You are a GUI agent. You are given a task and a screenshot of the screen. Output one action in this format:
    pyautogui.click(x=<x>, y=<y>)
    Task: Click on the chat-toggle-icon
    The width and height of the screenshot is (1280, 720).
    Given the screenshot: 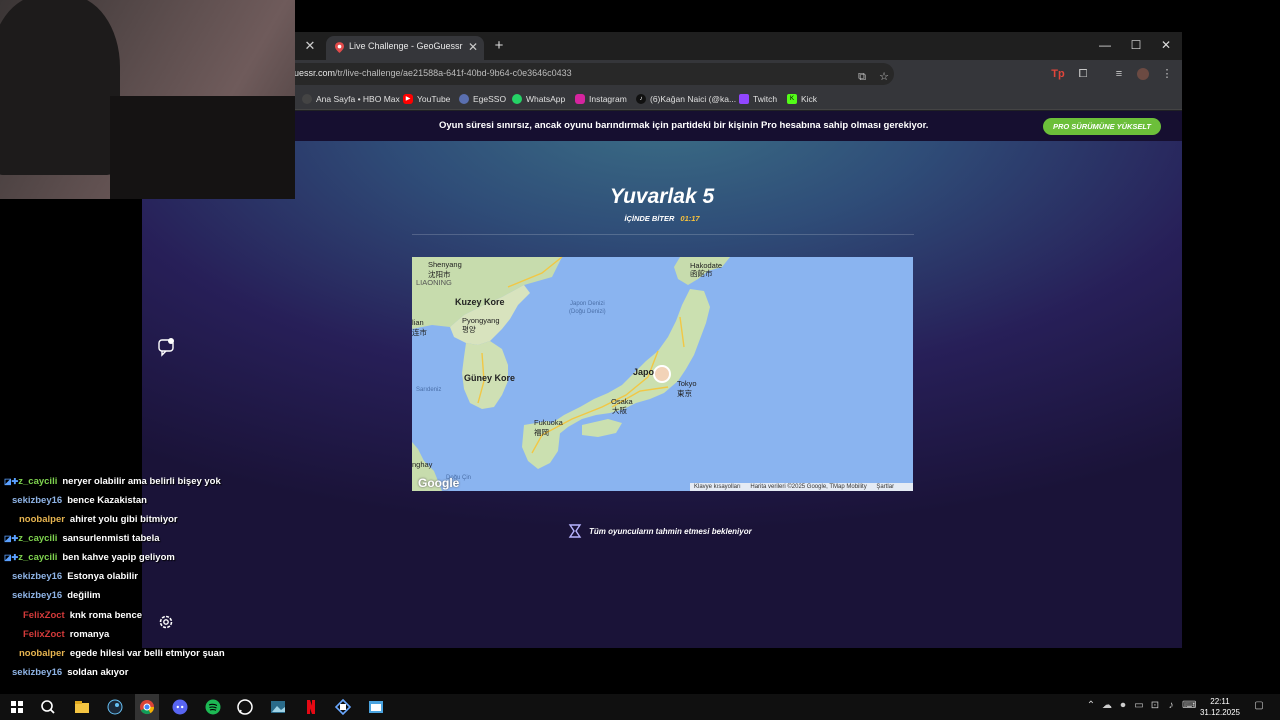 What is the action you would take?
    pyautogui.click(x=167, y=346)
    